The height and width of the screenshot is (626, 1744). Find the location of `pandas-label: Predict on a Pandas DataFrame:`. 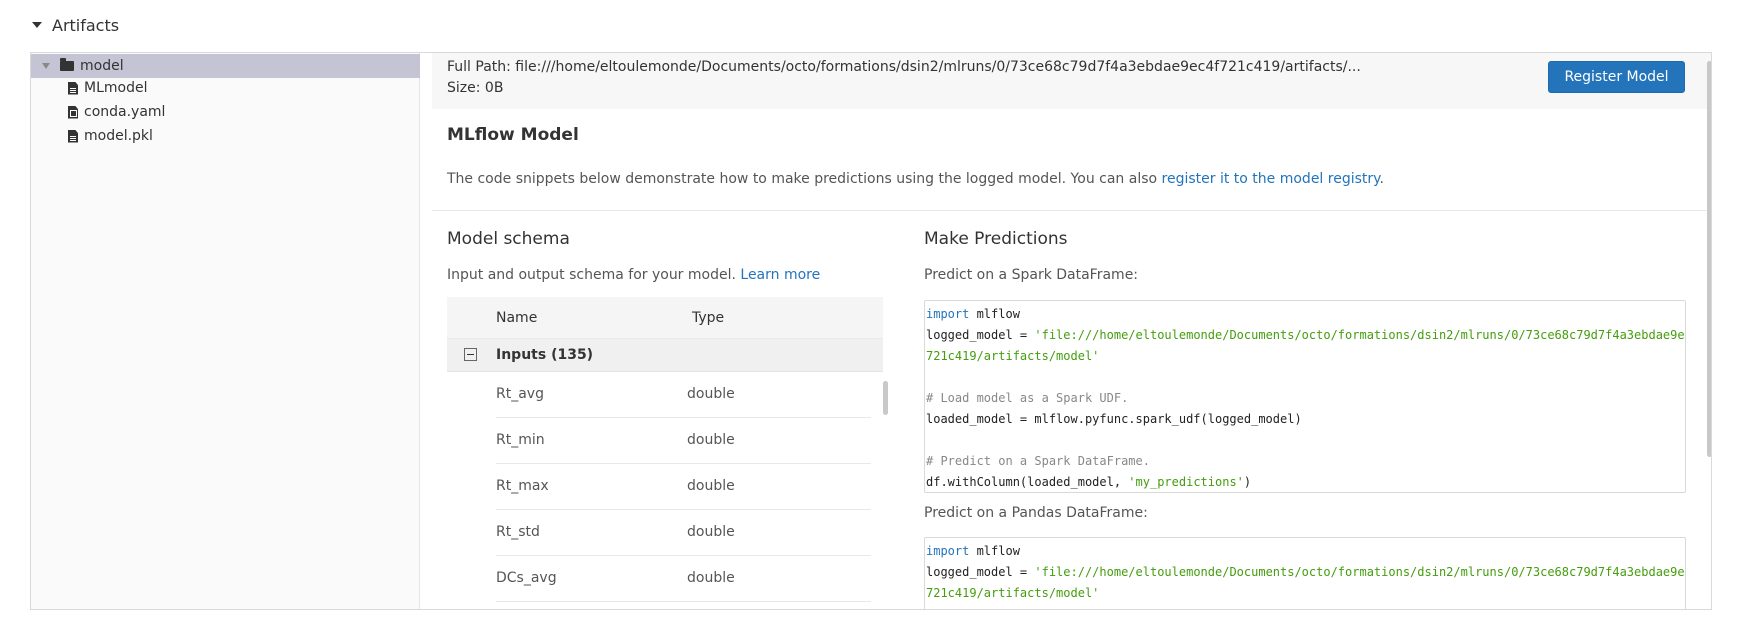

pandas-label: Predict on a Pandas DataFrame: is located at coordinates (1036, 513).